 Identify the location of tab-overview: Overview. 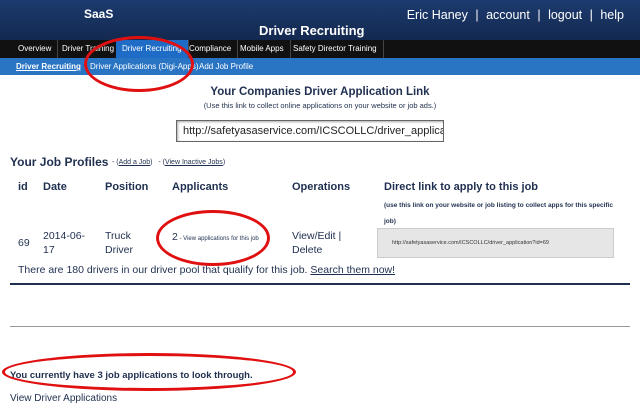
(35, 49).